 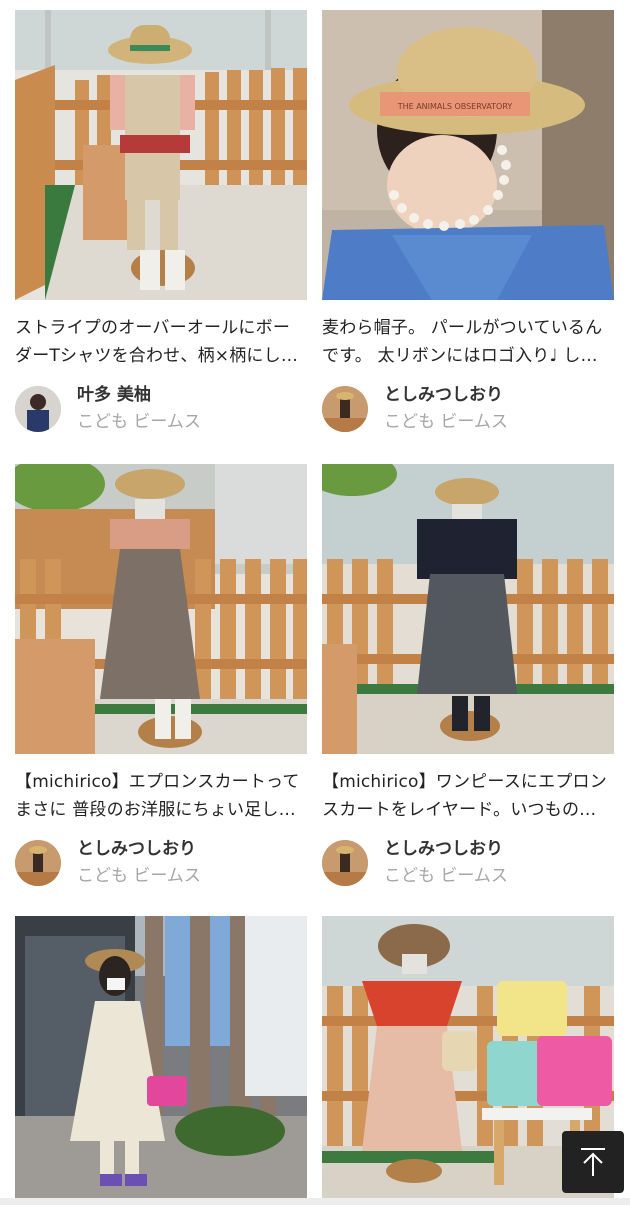 I want to click on bottom-divider, so click(x=315, y=1201).